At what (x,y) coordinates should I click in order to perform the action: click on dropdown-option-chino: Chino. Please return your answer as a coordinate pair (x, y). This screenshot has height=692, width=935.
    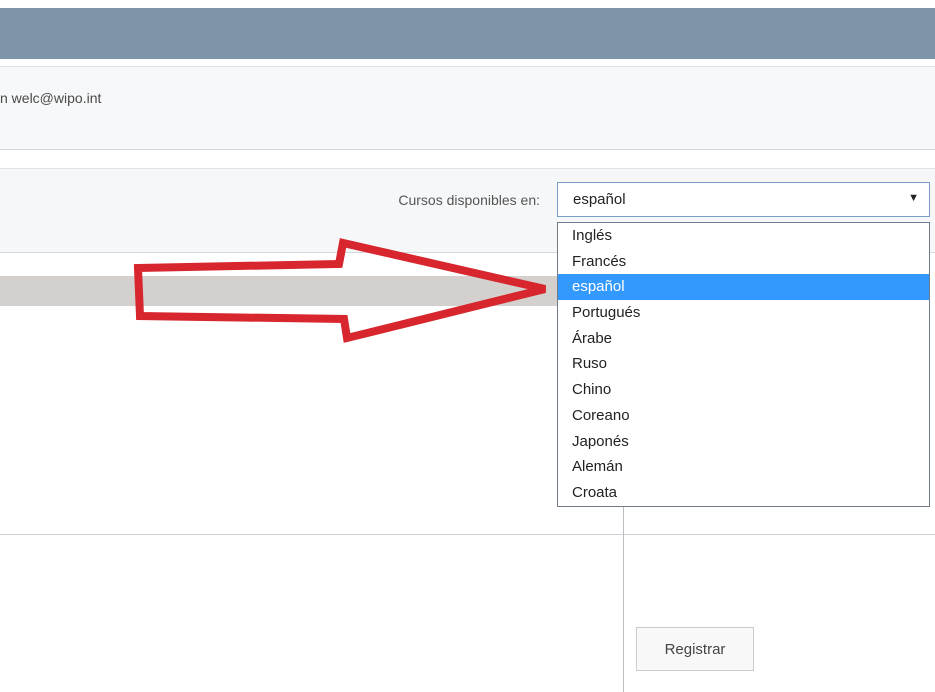
    Looking at the image, I should click on (743, 390).